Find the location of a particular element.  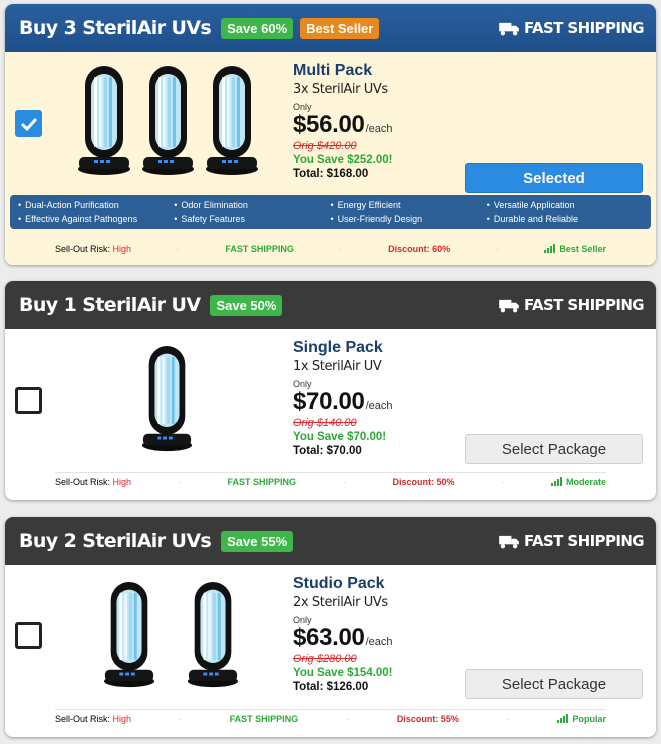

pack-subtitle: 2x SterilAir UVs is located at coordinates (340, 602).